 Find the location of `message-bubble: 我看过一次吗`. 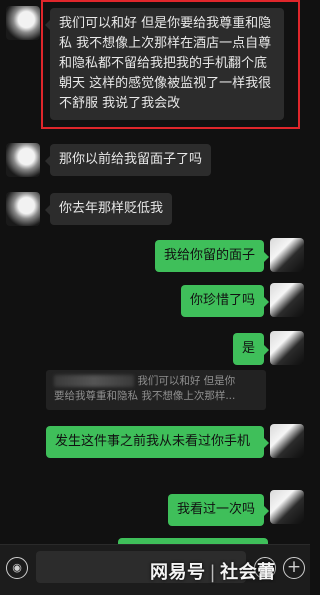

message-bubble: 我看过一次吗 is located at coordinates (218, 510).